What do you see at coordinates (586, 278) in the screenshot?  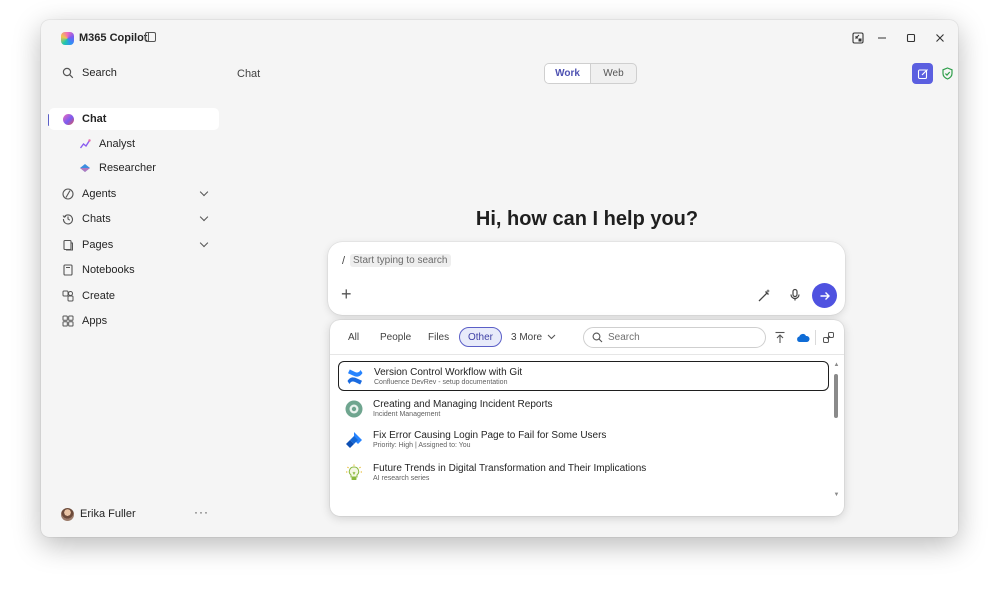 I see `chat-composer: / Start typing to search +` at bounding box center [586, 278].